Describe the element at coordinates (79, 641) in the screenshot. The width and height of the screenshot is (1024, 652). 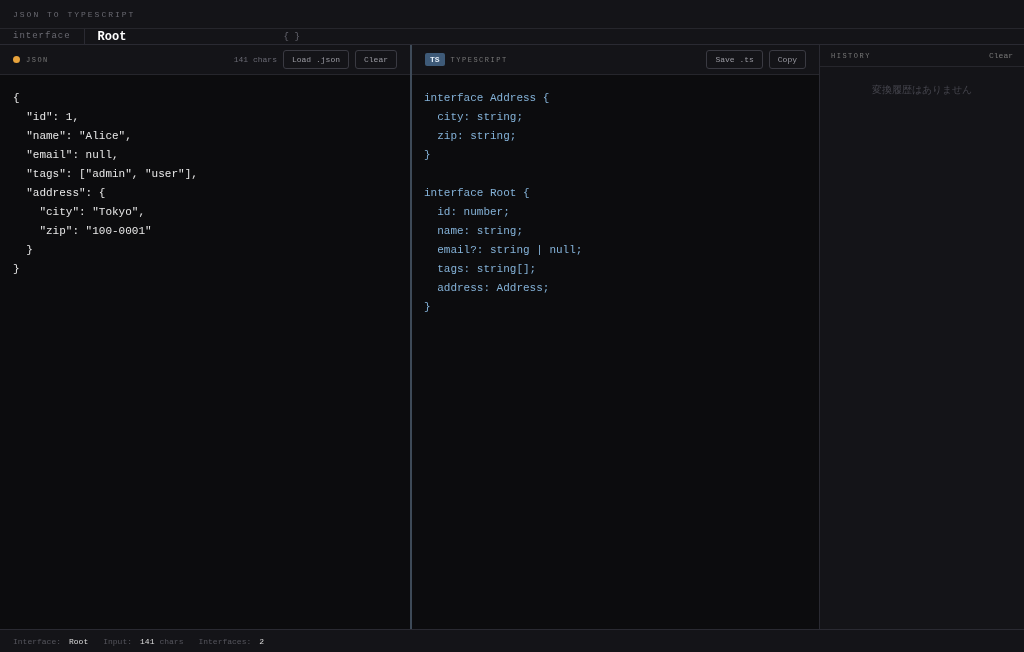
I see `status-value: Root` at that location.